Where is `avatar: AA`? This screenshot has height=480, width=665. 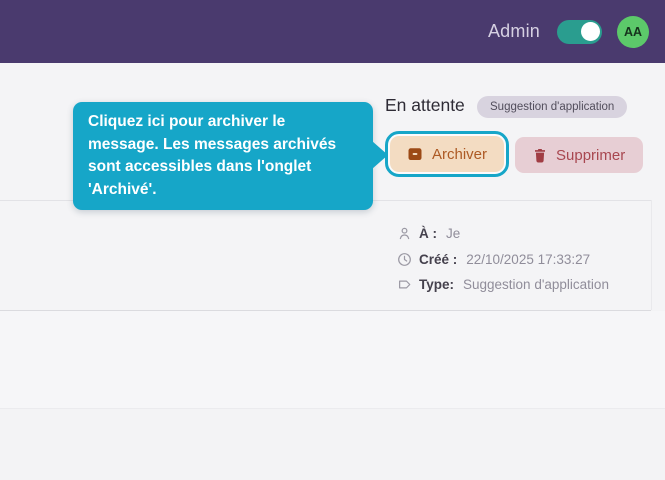 avatar: AA is located at coordinates (633, 31).